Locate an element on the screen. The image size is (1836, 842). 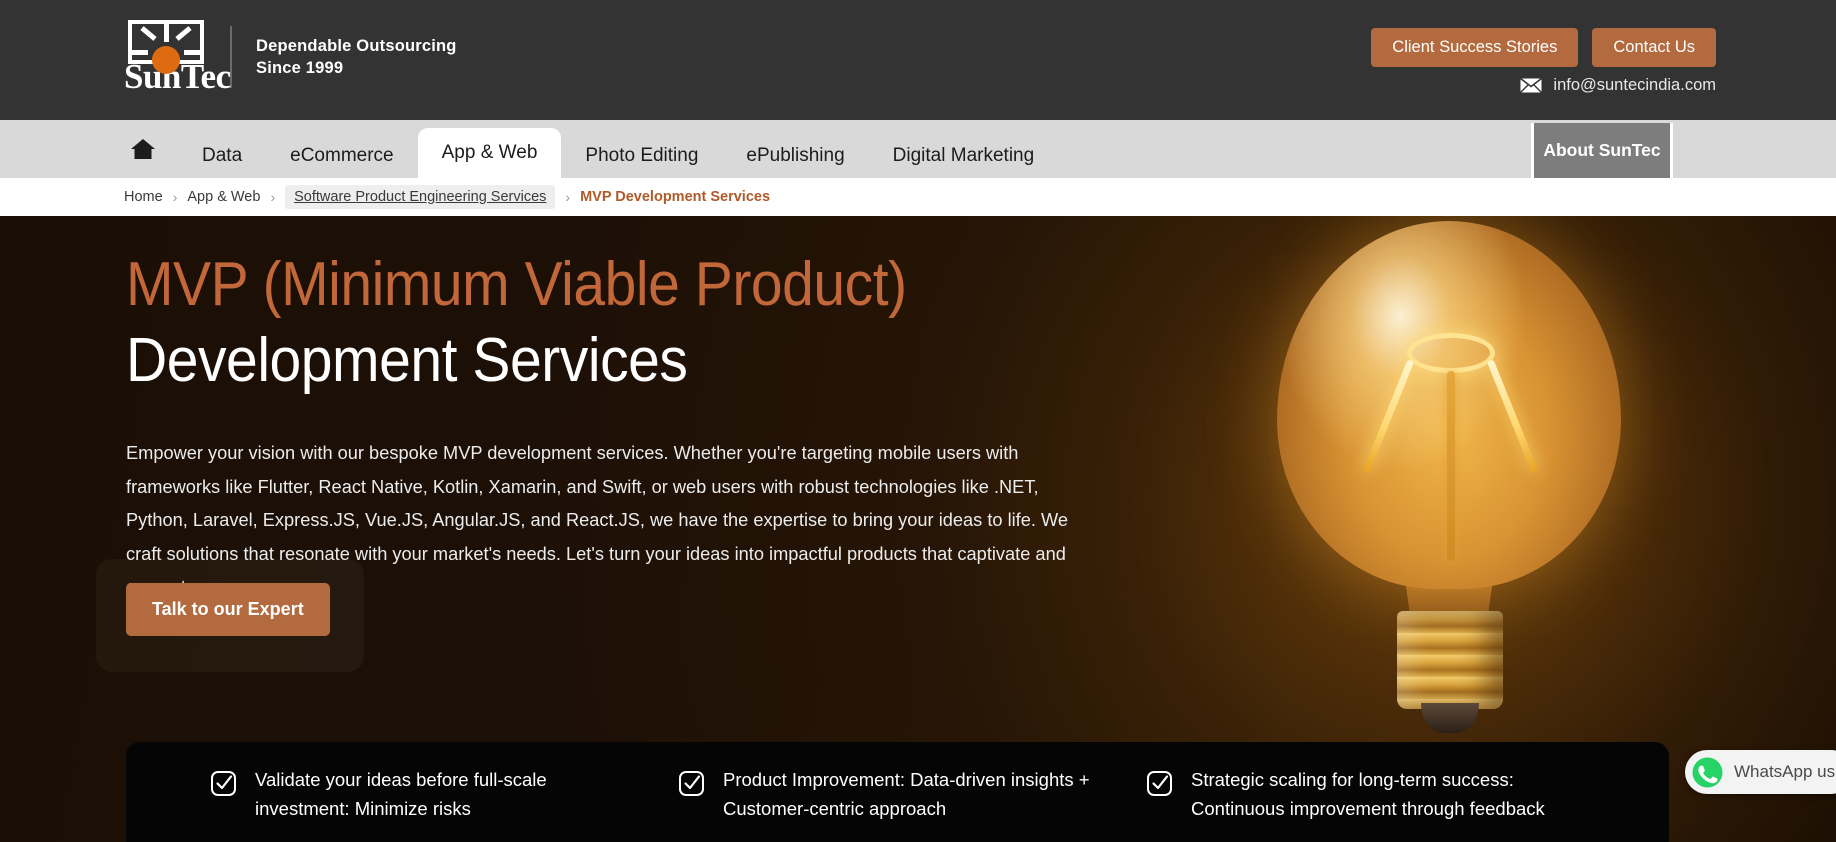
breadcrumb-item-software-product-engineering-services: Software Product Engineering Services is located at coordinates (420, 197).